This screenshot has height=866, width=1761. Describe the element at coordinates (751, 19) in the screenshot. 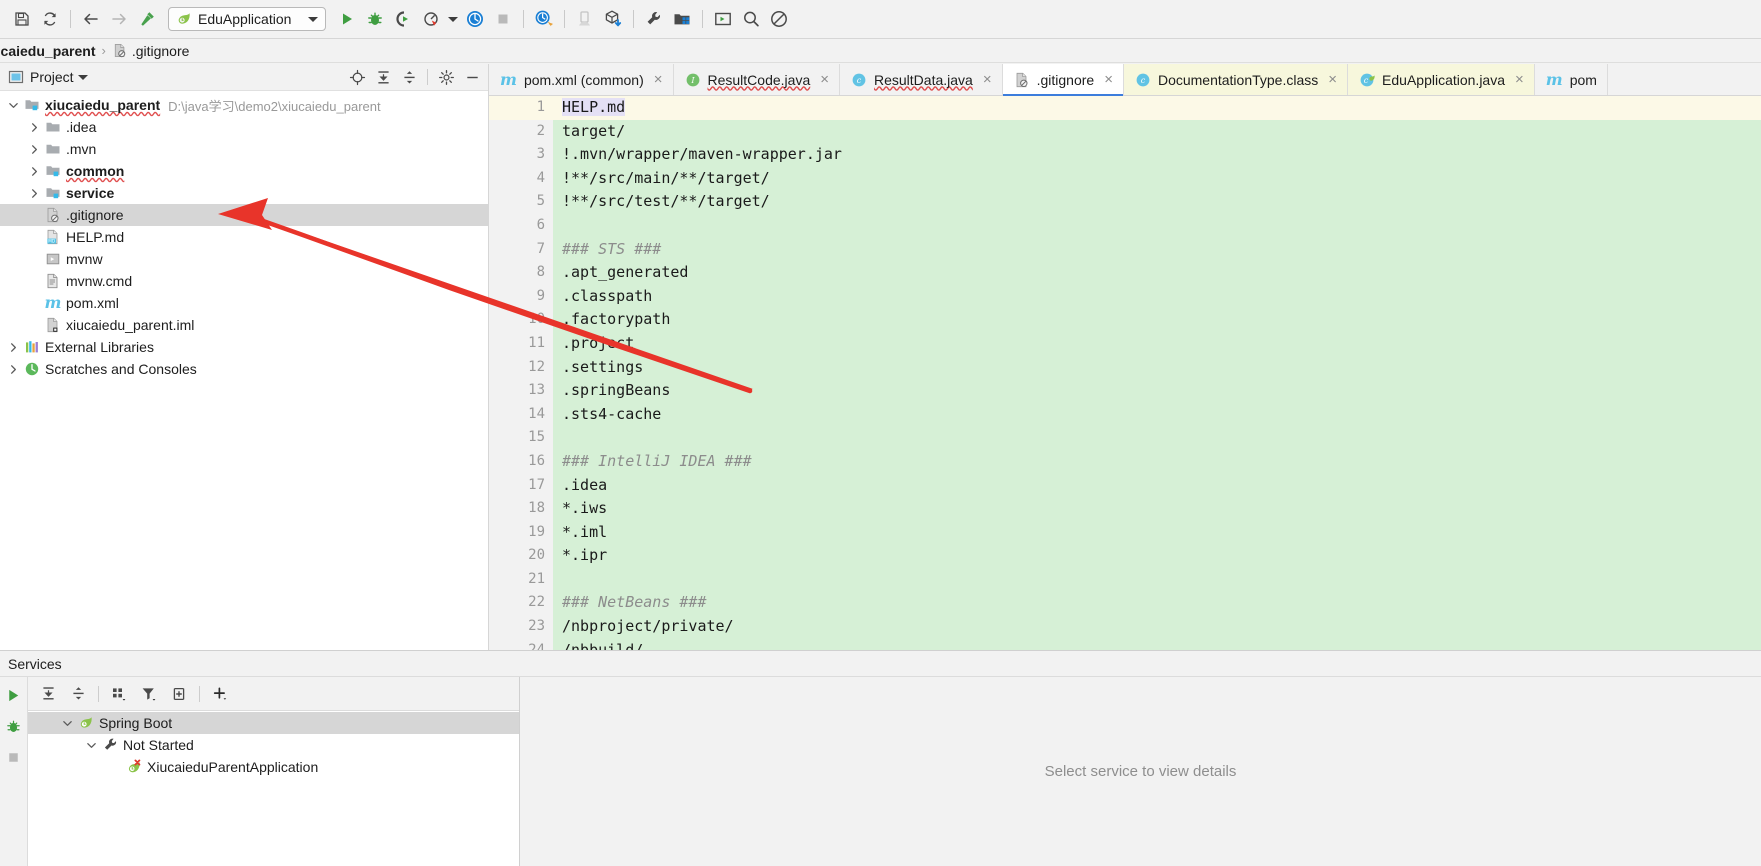

I see `search-everywhere-icon` at that location.